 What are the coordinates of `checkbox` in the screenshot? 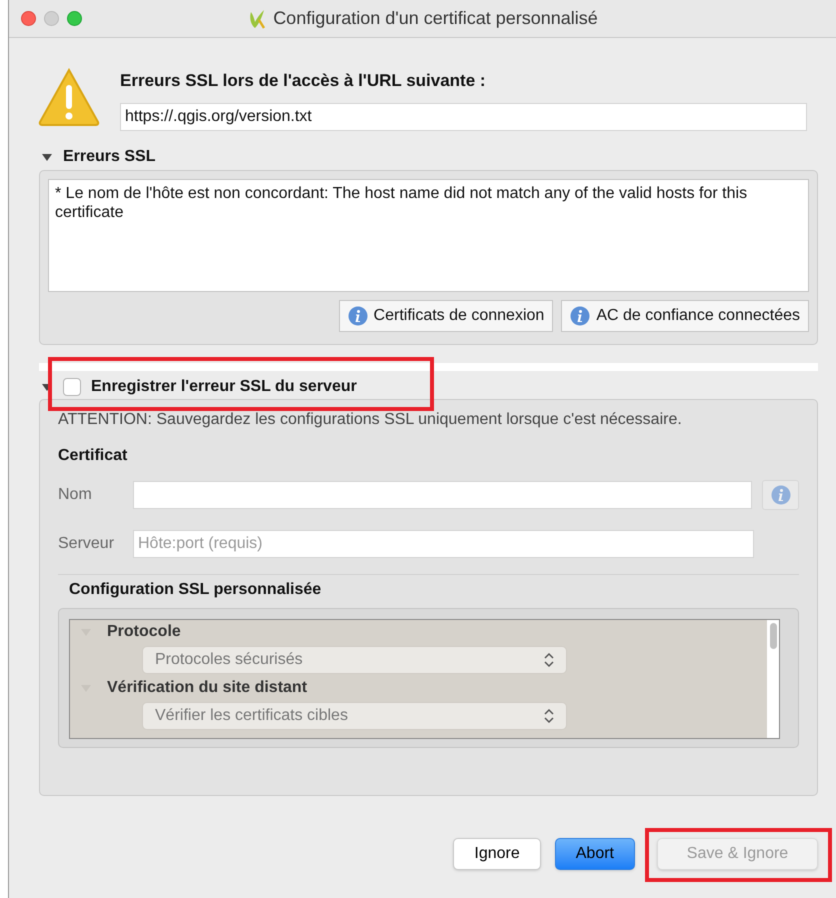 It's located at (72, 387).